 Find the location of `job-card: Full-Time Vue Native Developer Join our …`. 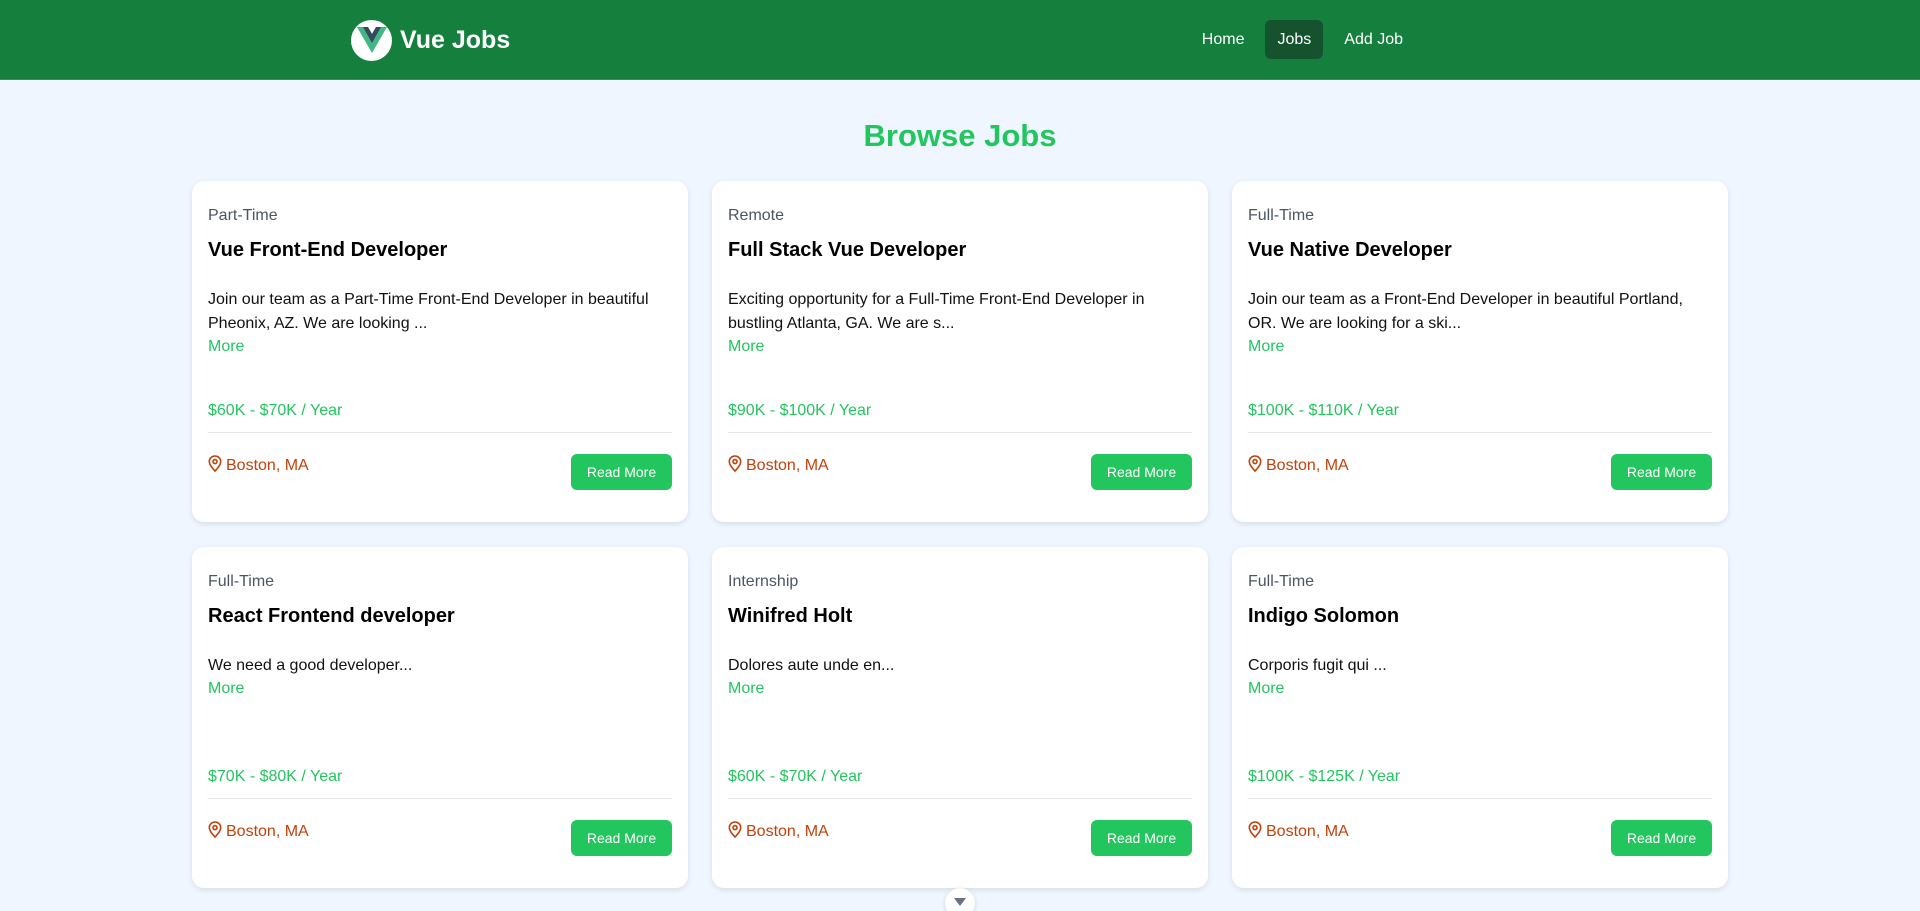

job-card: Full-Time Vue Native Developer Join our … is located at coordinates (1480, 351).